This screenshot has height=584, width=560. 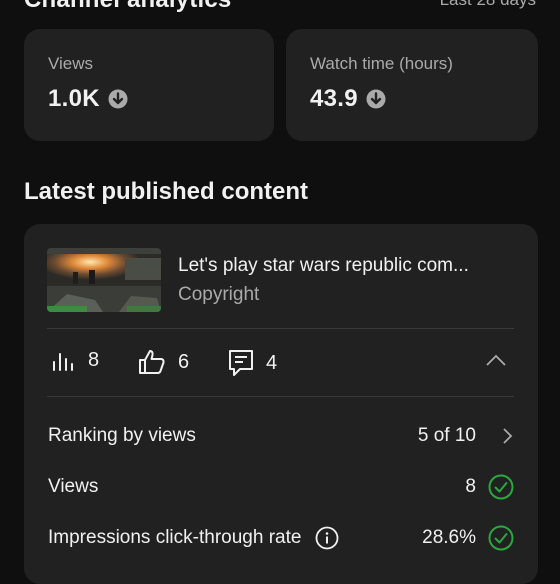 What do you see at coordinates (94, 360) in the screenshot?
I see `views-count: 8` at bounding box center [94, 360].